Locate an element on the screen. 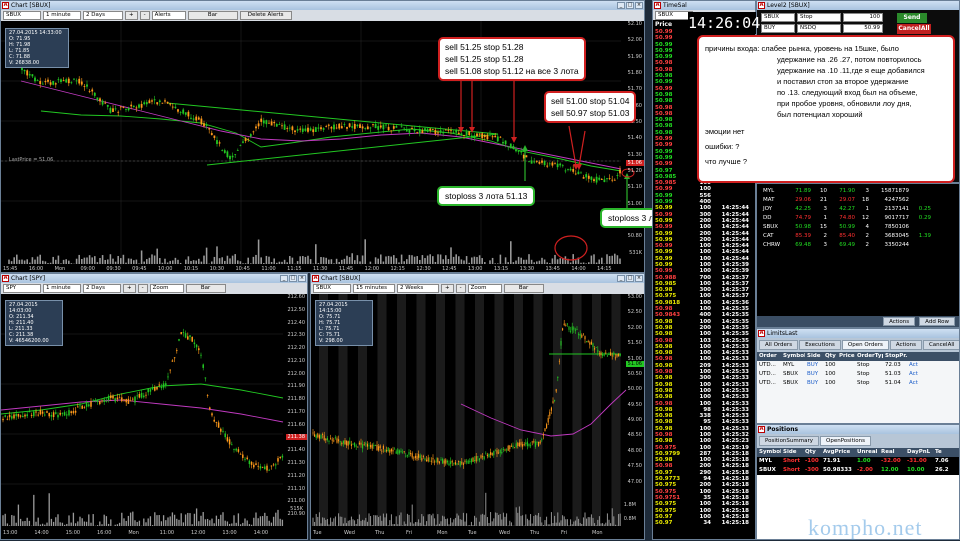  l2-route-select: NSDQ is located at coordinates (819, 28).